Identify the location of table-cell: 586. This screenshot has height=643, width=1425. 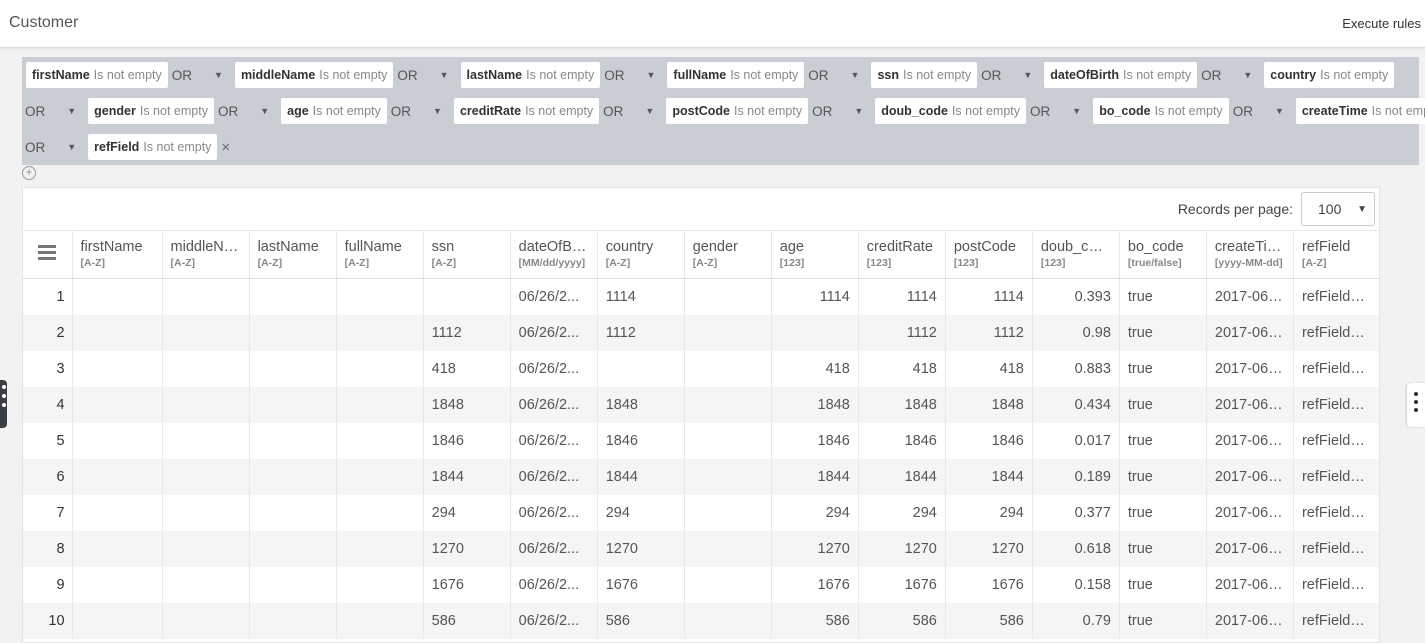
(641, 620).